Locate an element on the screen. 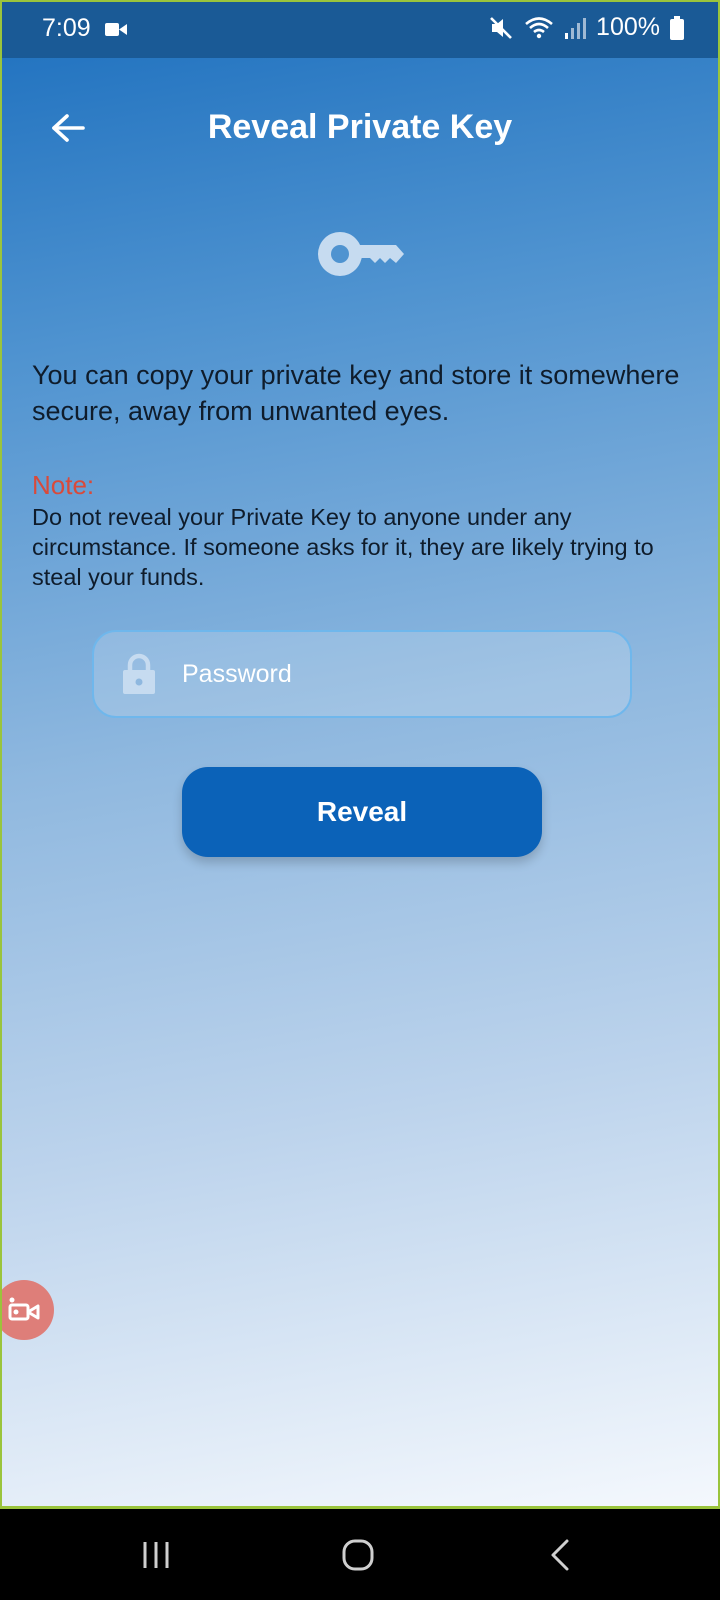 The height and width of the screenshot is (1600, 720). home-icon is located at coordinates (358, 1555).